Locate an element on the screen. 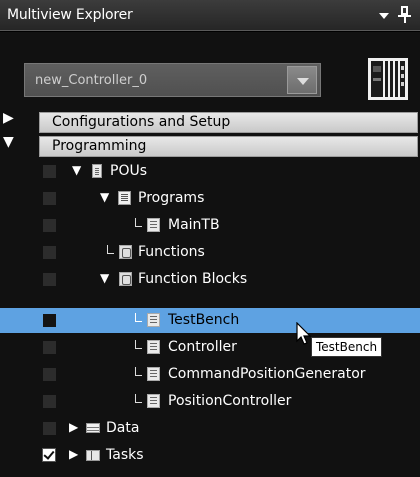  dropdown-arrow-icon is located at coordinates (384, 16).